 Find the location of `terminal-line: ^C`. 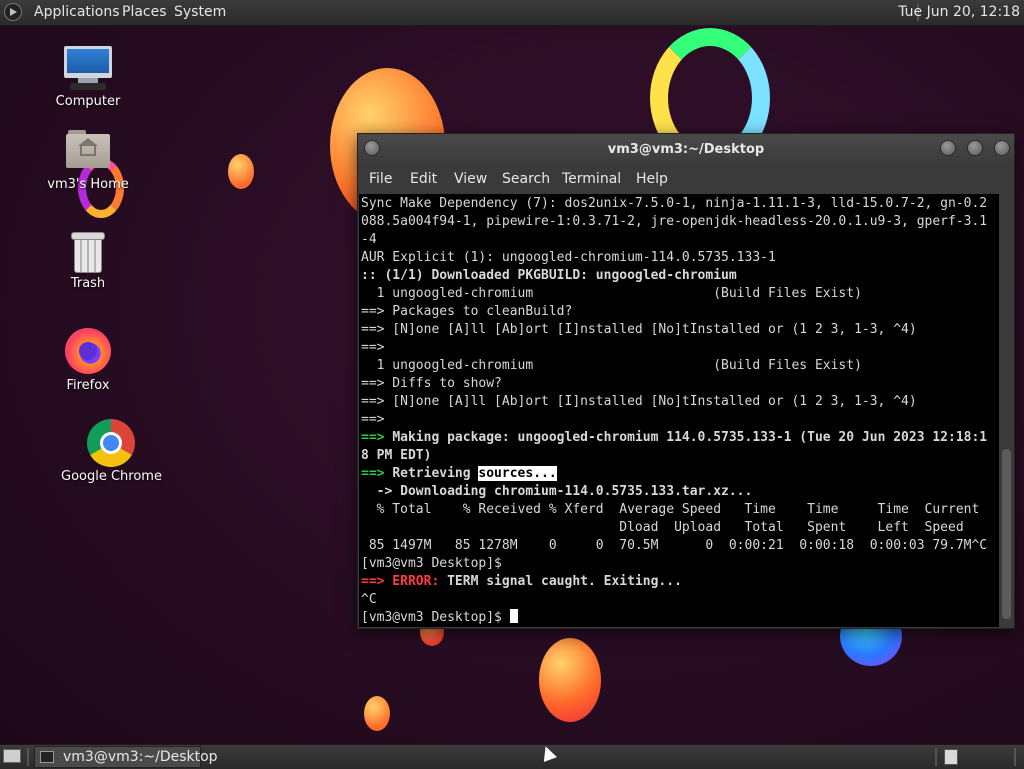

terminal-line: ^C is located at coordinates (679, 600).